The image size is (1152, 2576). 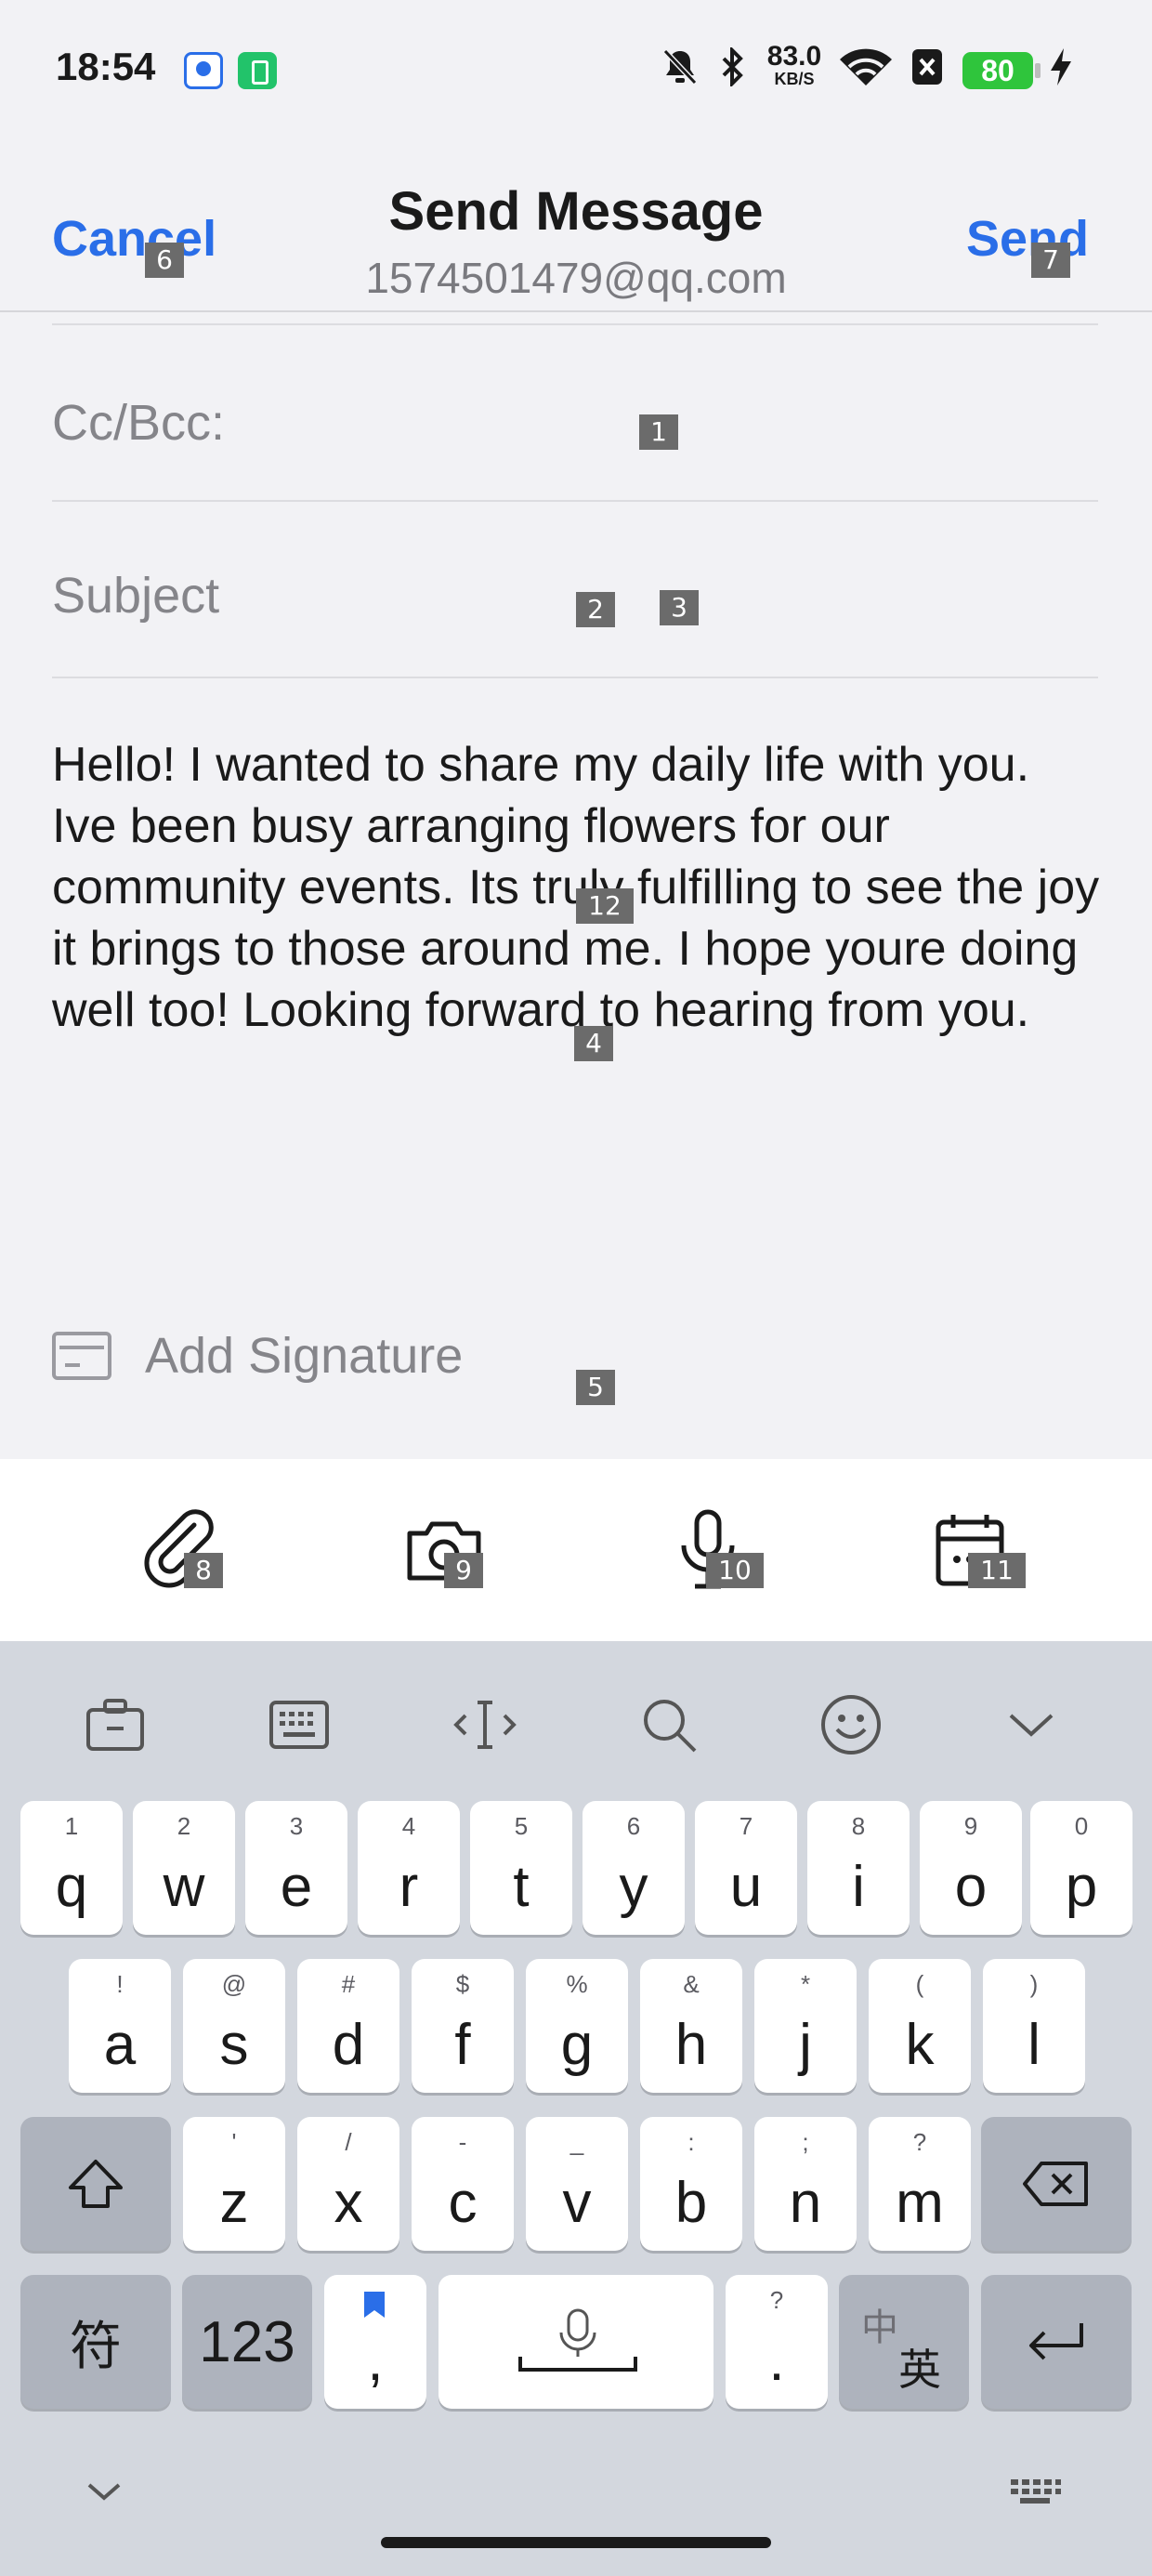 What do you see at coordinates (805, 1984) in the screenshot?
I see `key-hint: *` at bounding box center [805, 1984].